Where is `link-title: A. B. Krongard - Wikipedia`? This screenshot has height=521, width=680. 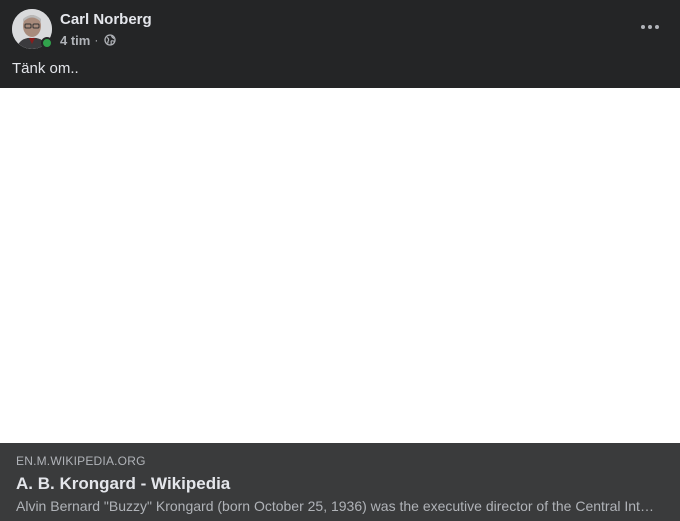 link-title: A. B. Krongard - Wikipedia is located at coordinates (123, 484).